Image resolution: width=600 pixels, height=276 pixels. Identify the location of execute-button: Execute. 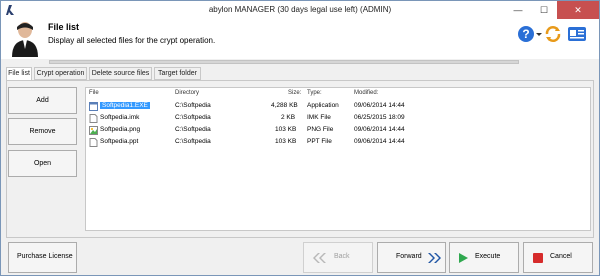
(484, 257).